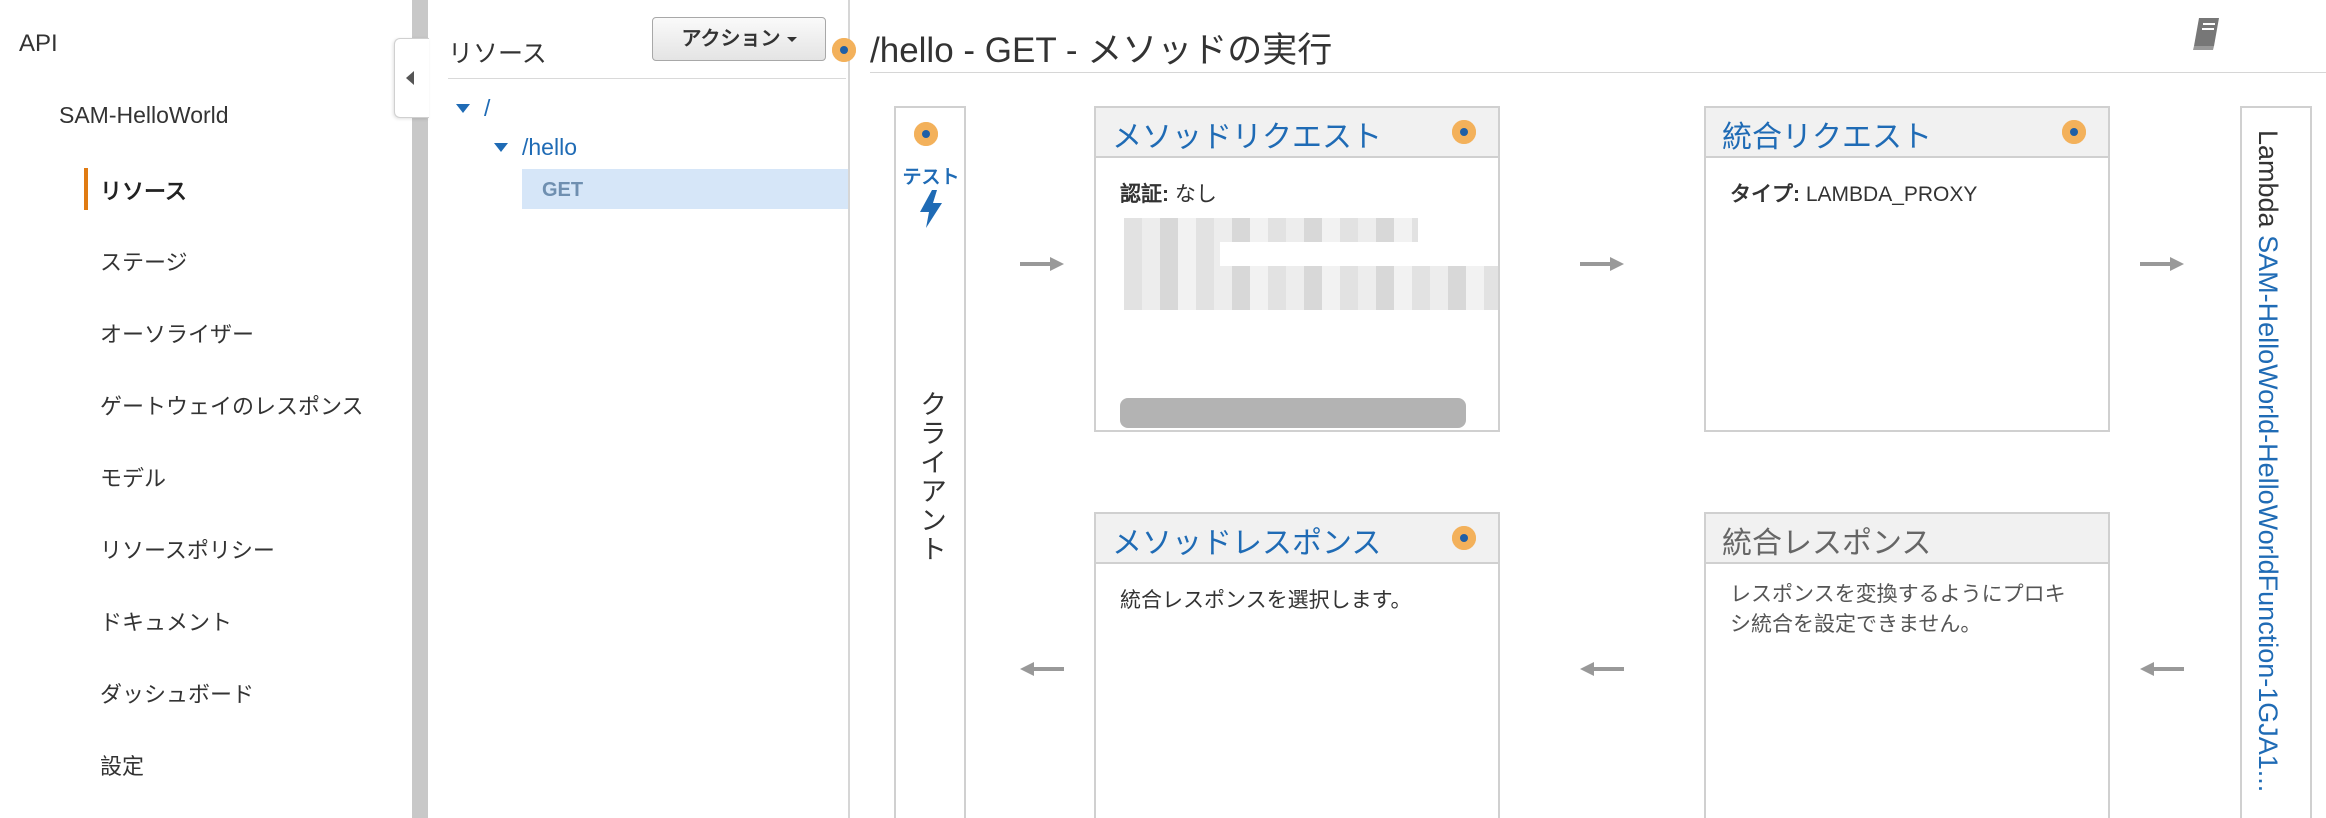 The image size is (2326, 818). I want to click on resource-tree-title: リソース, so click(497, 54).